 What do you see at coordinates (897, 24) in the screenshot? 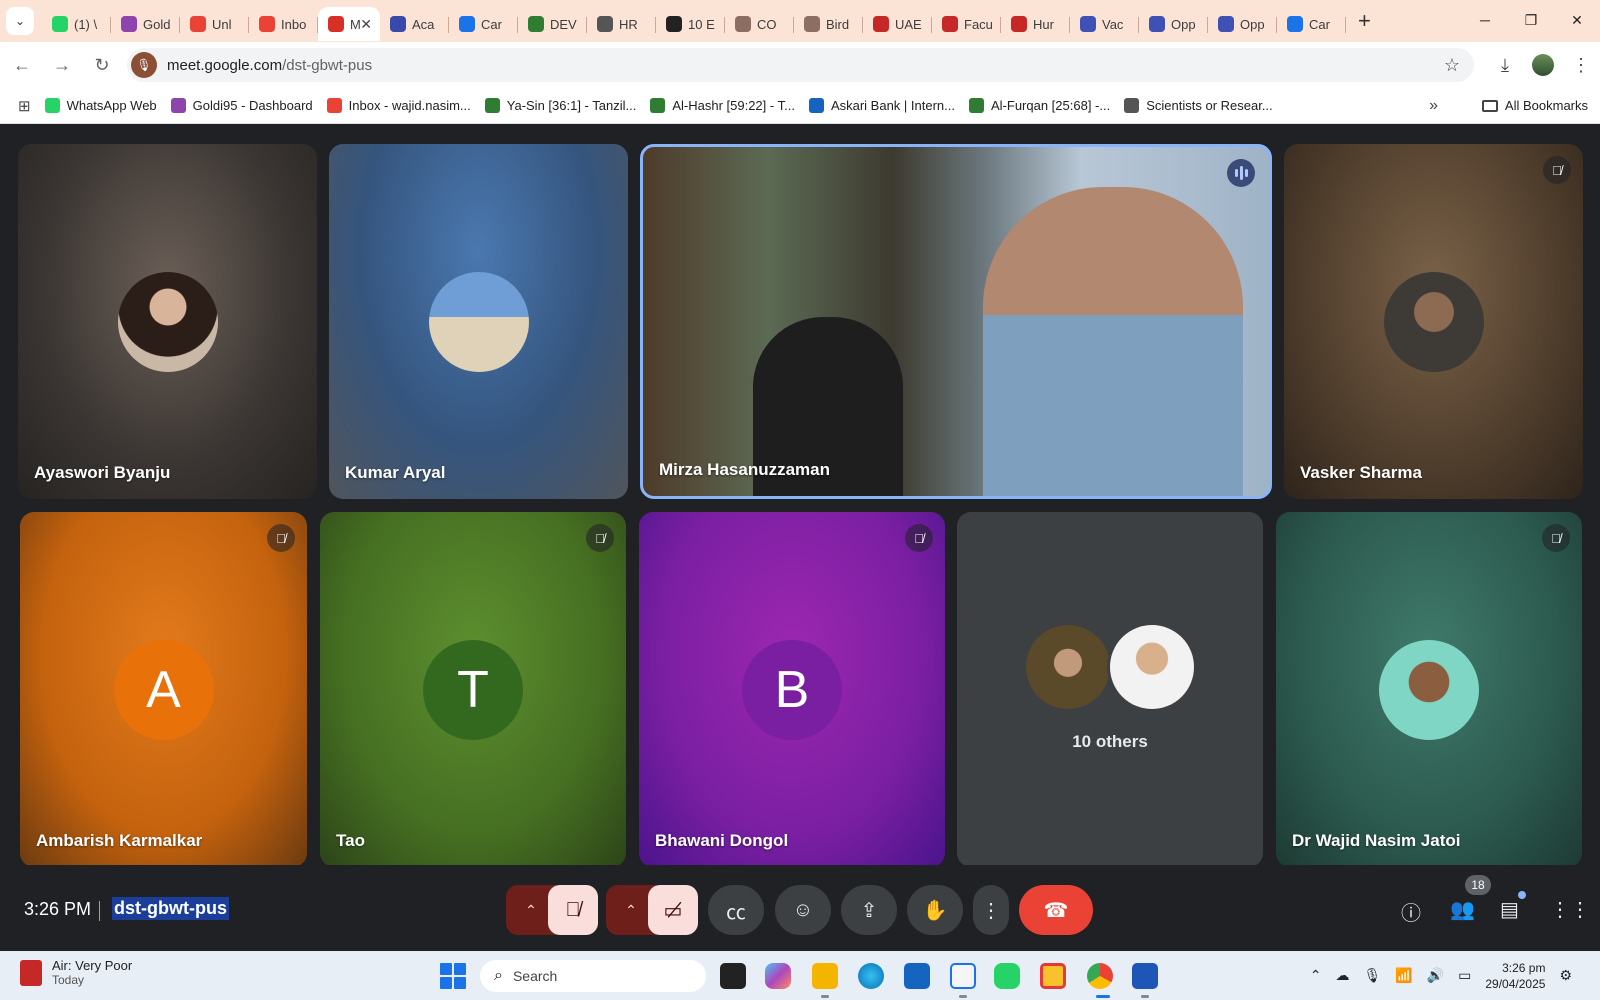
I see `browser-tab: UAE` at bounding box center [897, 24].